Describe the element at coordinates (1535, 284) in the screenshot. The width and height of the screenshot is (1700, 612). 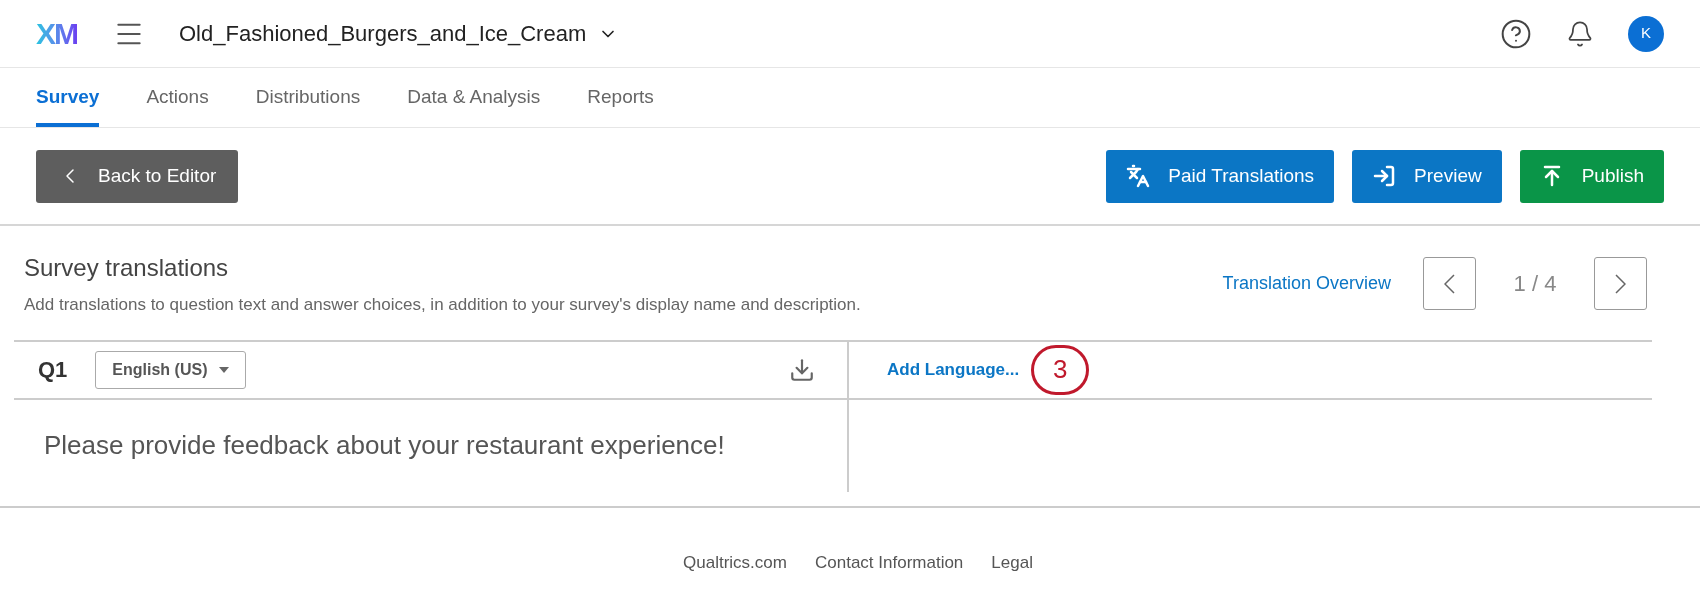
I see `page-indicator: 1 / 4` at that location.